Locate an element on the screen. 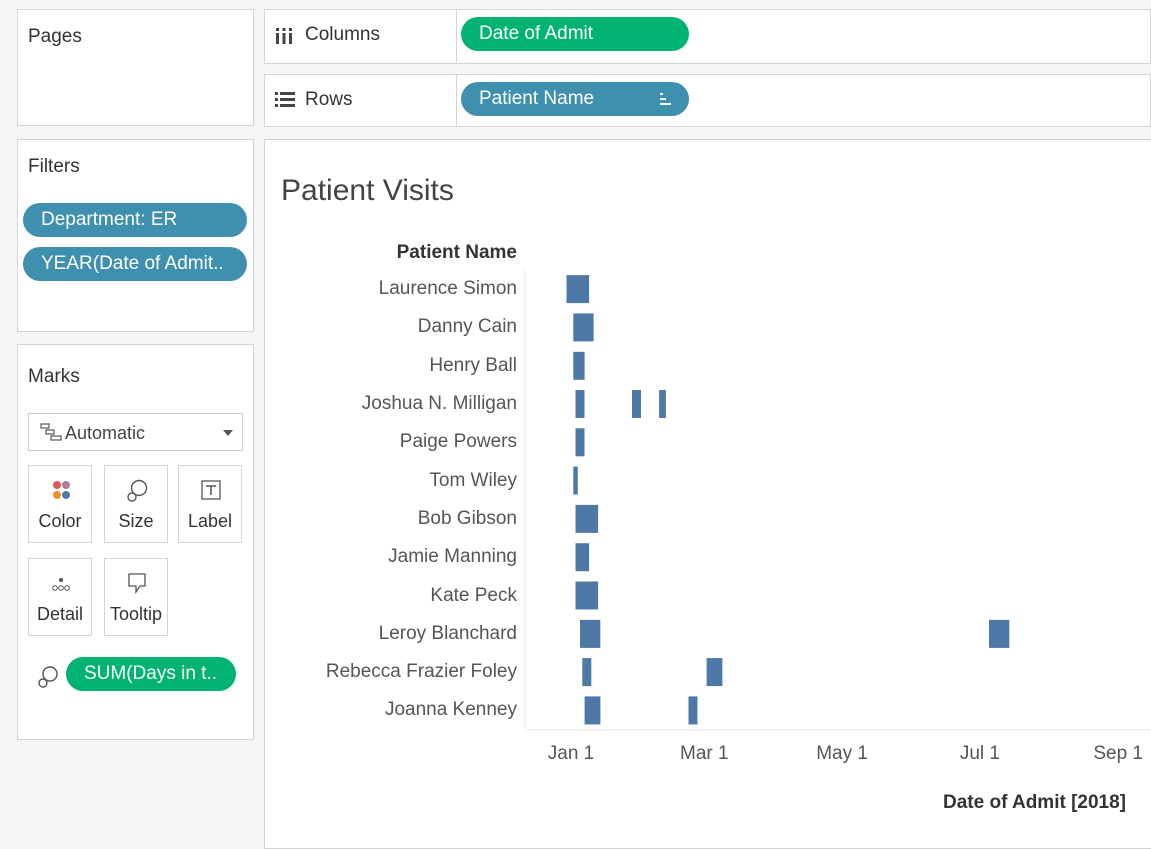 This screenshot has width=1151, height=849. row-label: Kate Peck is located at coordinates (473, 595).